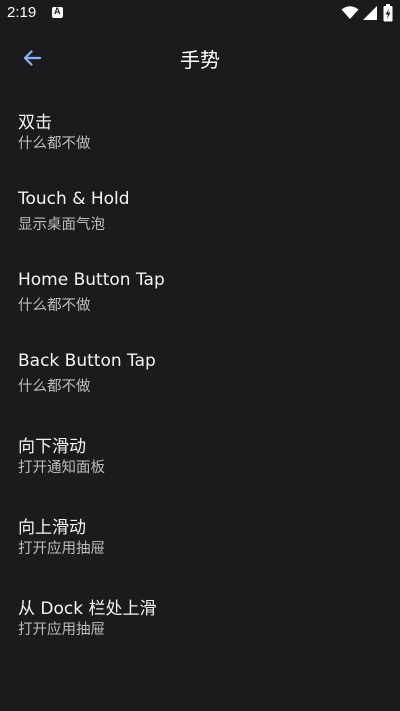  I want to click on gesture-title: Back Button Tap, so click(87, 361).